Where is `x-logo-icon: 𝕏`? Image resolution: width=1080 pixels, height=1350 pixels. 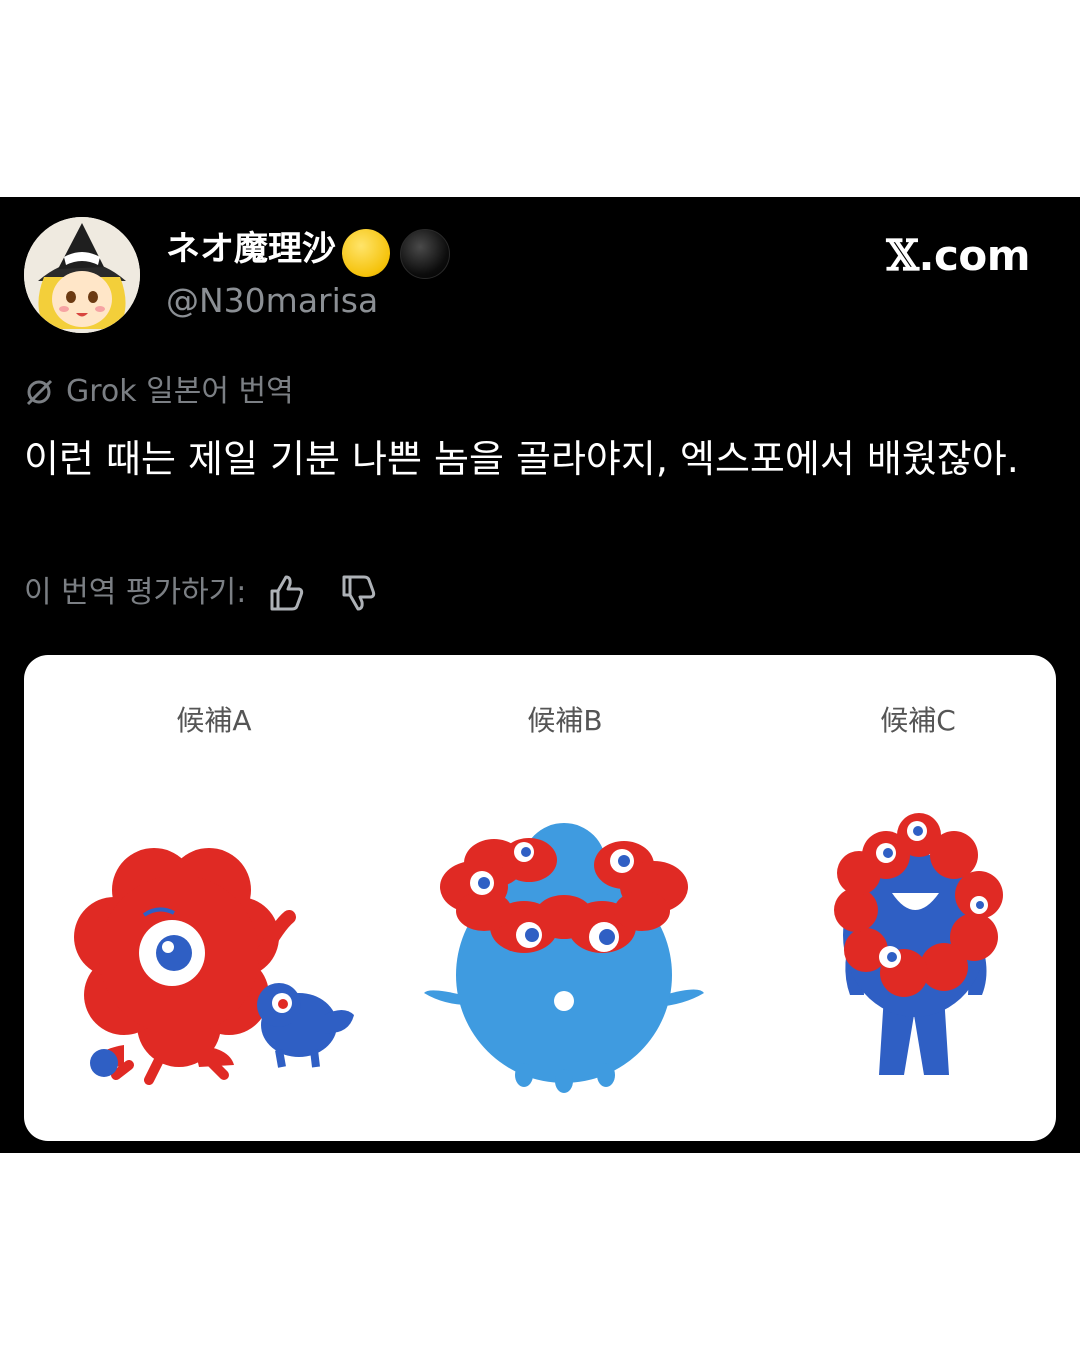
x-logo-icon: 𝕏 is located at coordinates (902, 255).